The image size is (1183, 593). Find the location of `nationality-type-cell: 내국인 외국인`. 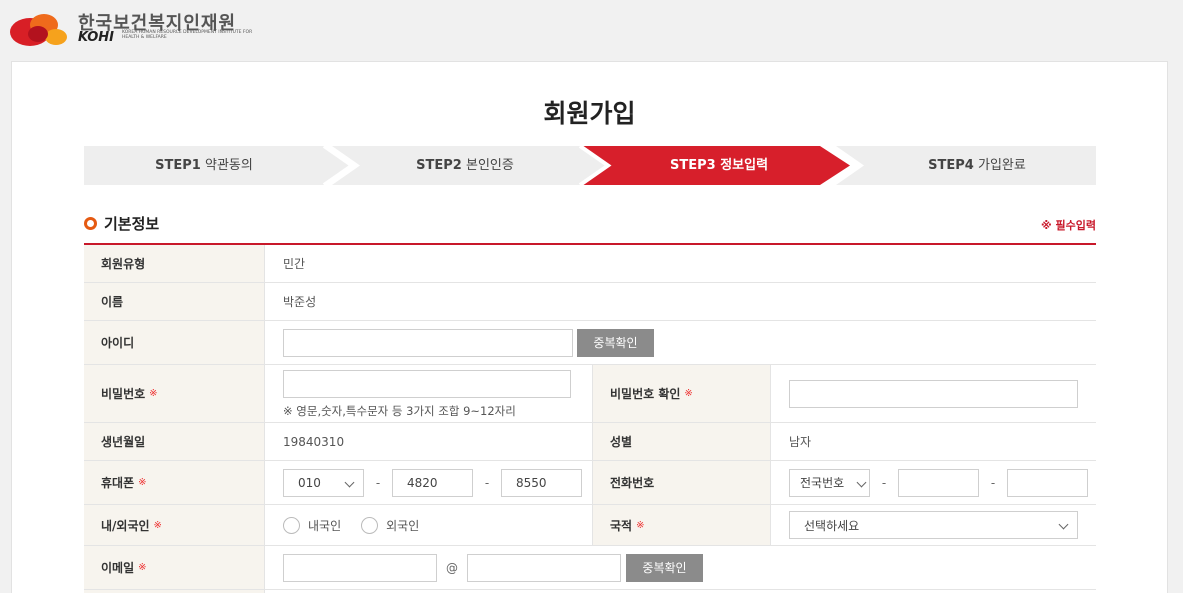

nationality-type-cell: 내국인 외국인 is located at coordinates (361, 525).